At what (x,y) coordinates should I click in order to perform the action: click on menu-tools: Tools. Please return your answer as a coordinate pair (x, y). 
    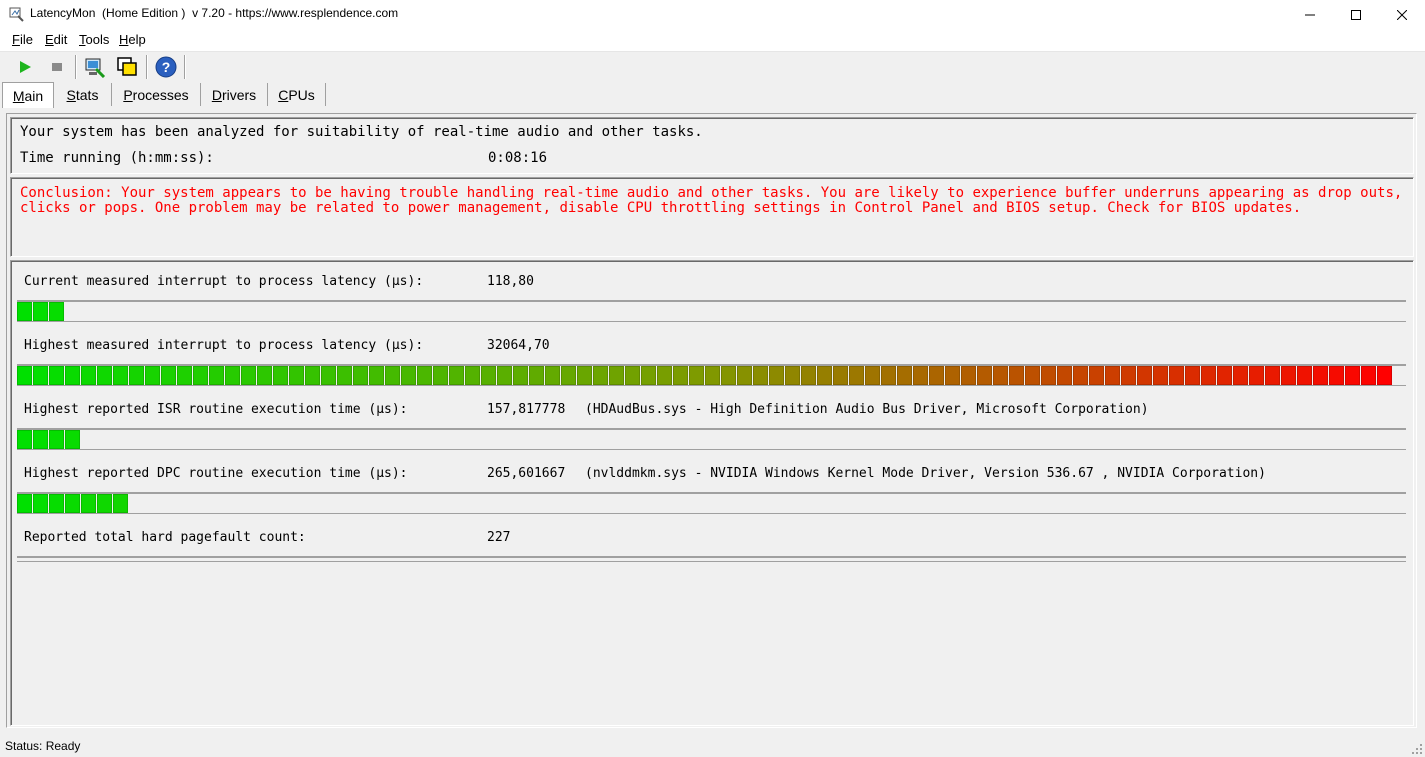
    Looking at the image, I should click on (94, 39).